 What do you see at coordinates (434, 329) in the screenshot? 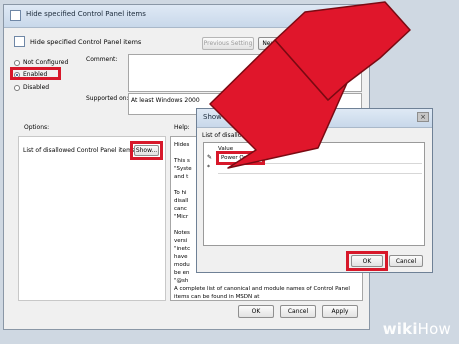
I see `watermark-how: How` at bounding box center [434, 329].